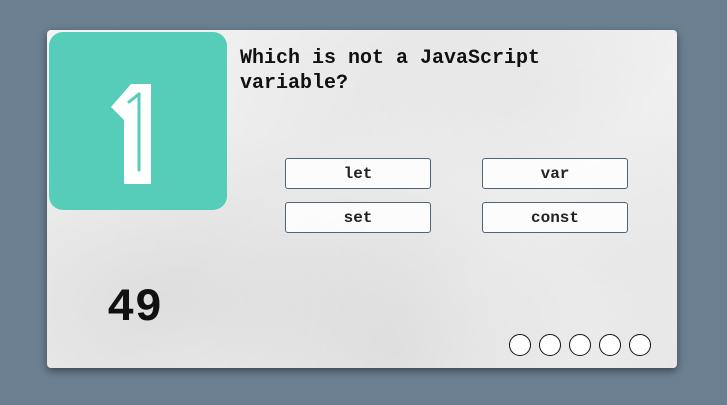  I want to click on question-text: Which is not a JavaScript variable?, so click(390, 71).